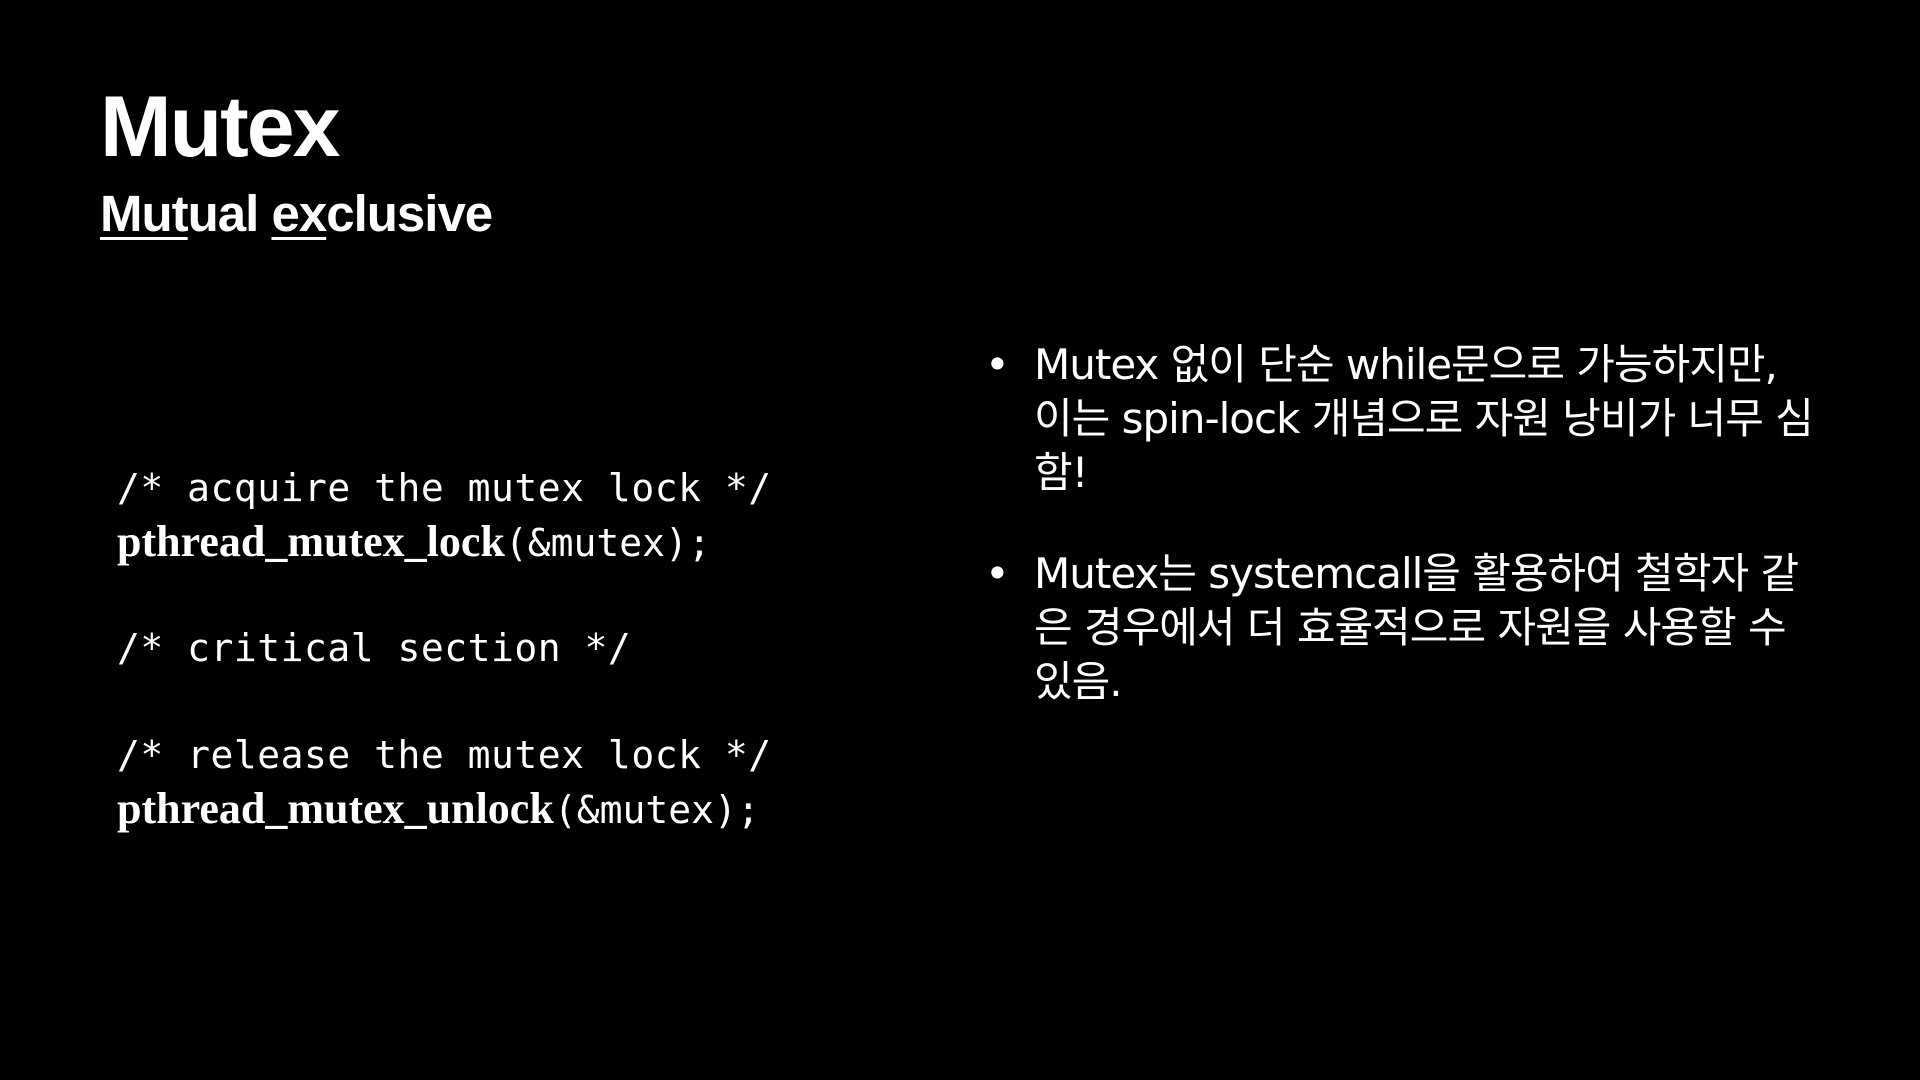  I want to click on subtitle-ex: ex, so click(299, 213).